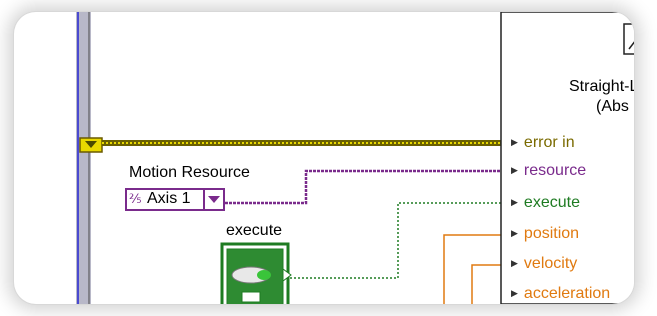 Image resolution: width=657 pixels, height=316 pixels. I want to click on terminal-execute: ▶ execute, so click(545, 203).